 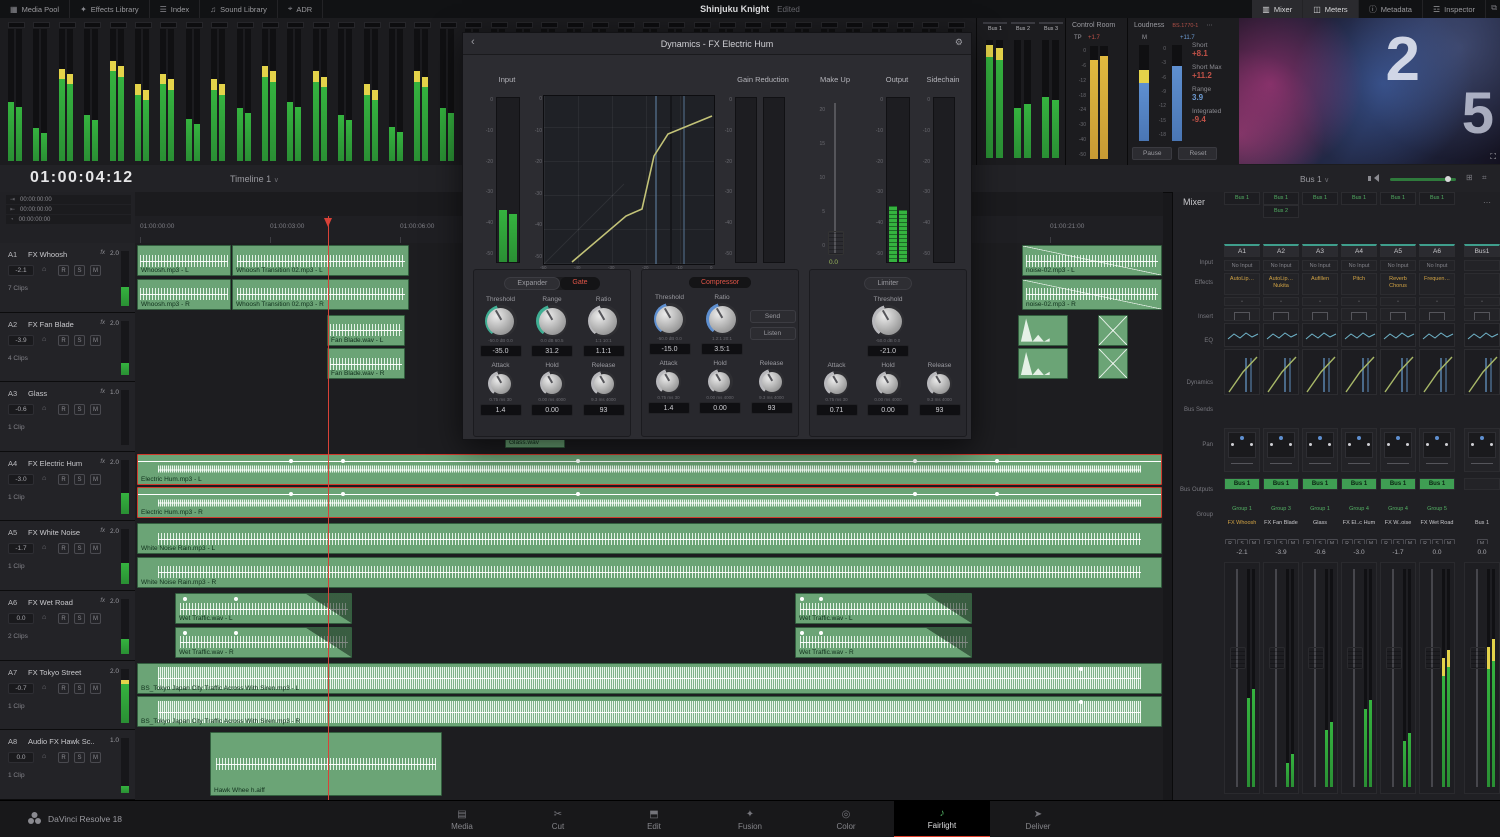 What do you see at coordinates (175, 9) in the screenshot?
I see `nav-index: ☰ Index` at bounding box center [175, 9].